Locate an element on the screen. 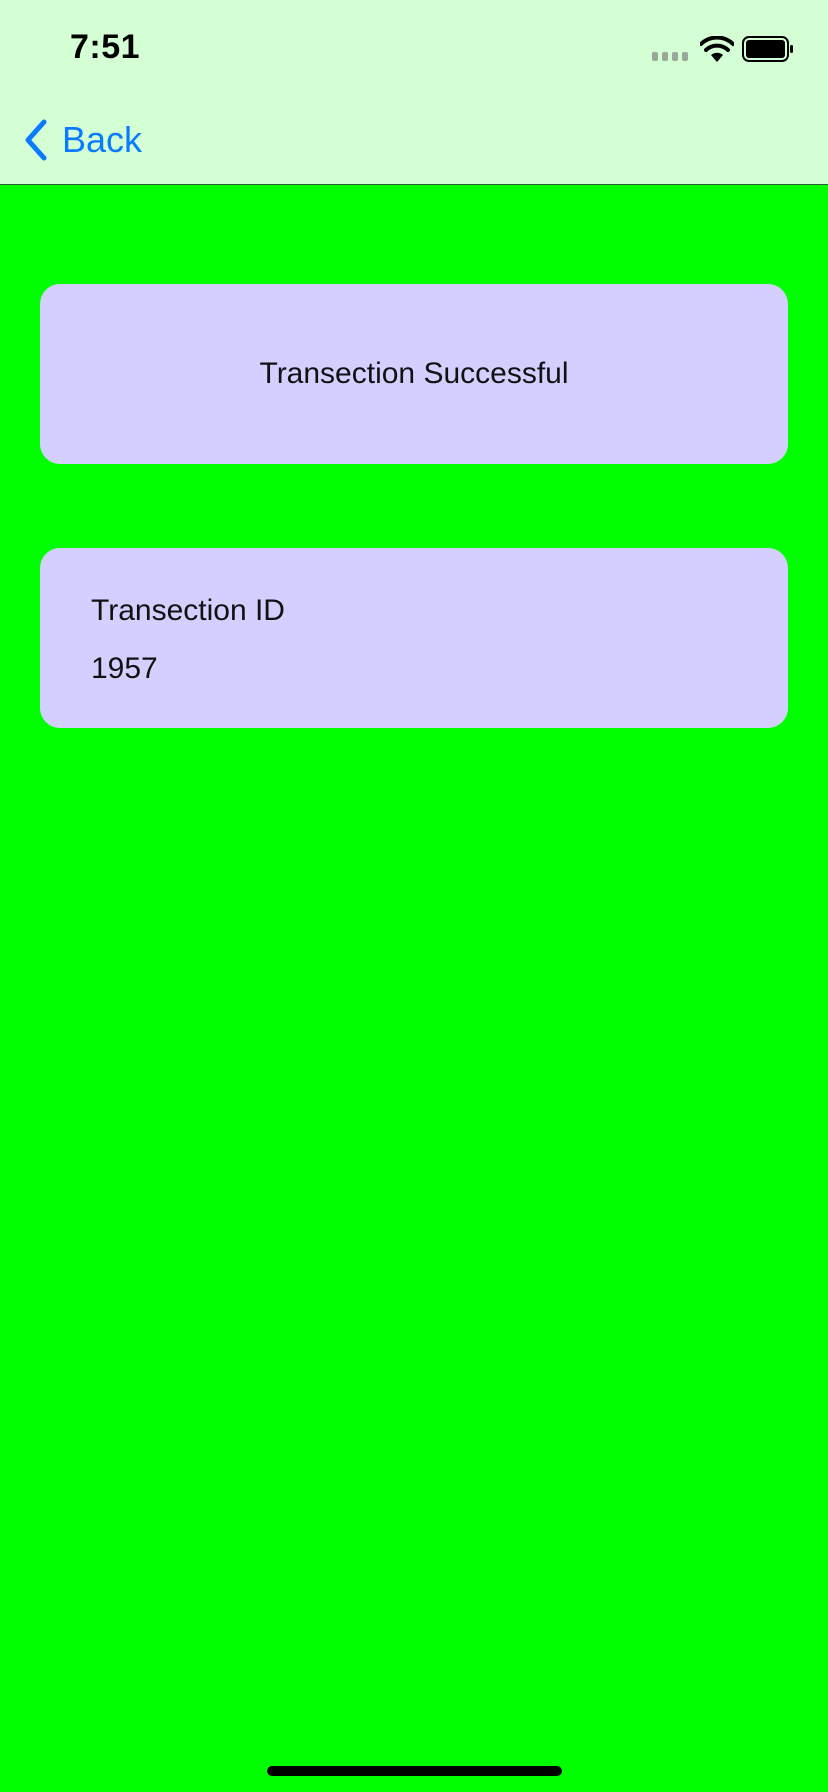 The height and width of the screenshot is (1792, 828). back-button-label: Back is located at coordinates (102, 139).